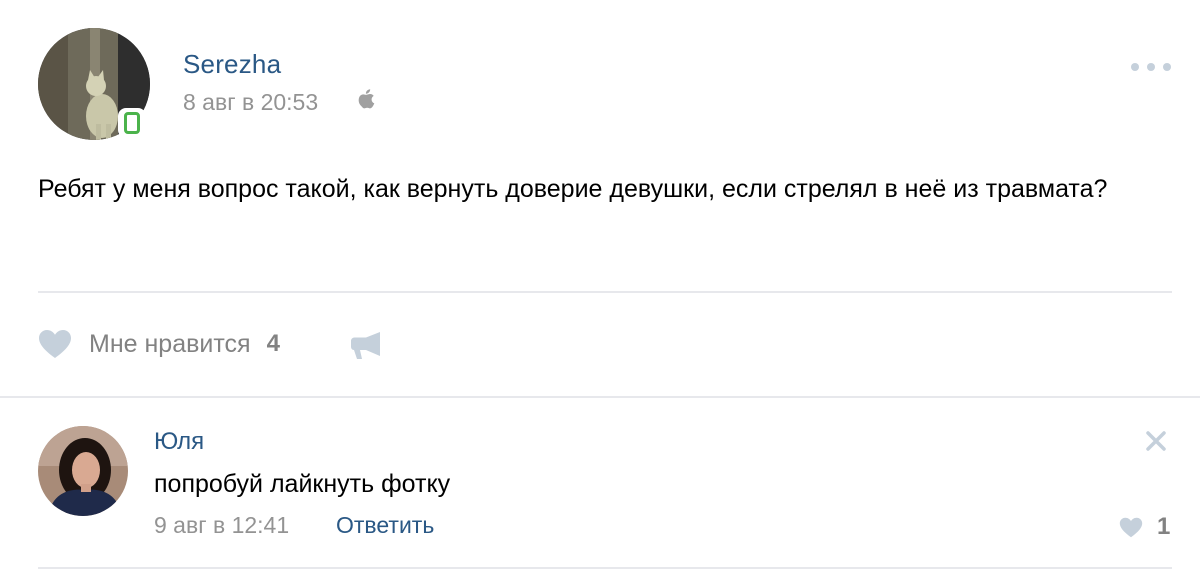  Describe the element at coordinates (232, 64) in the screenshot. I see `post-author-name: Serezha` at that location.